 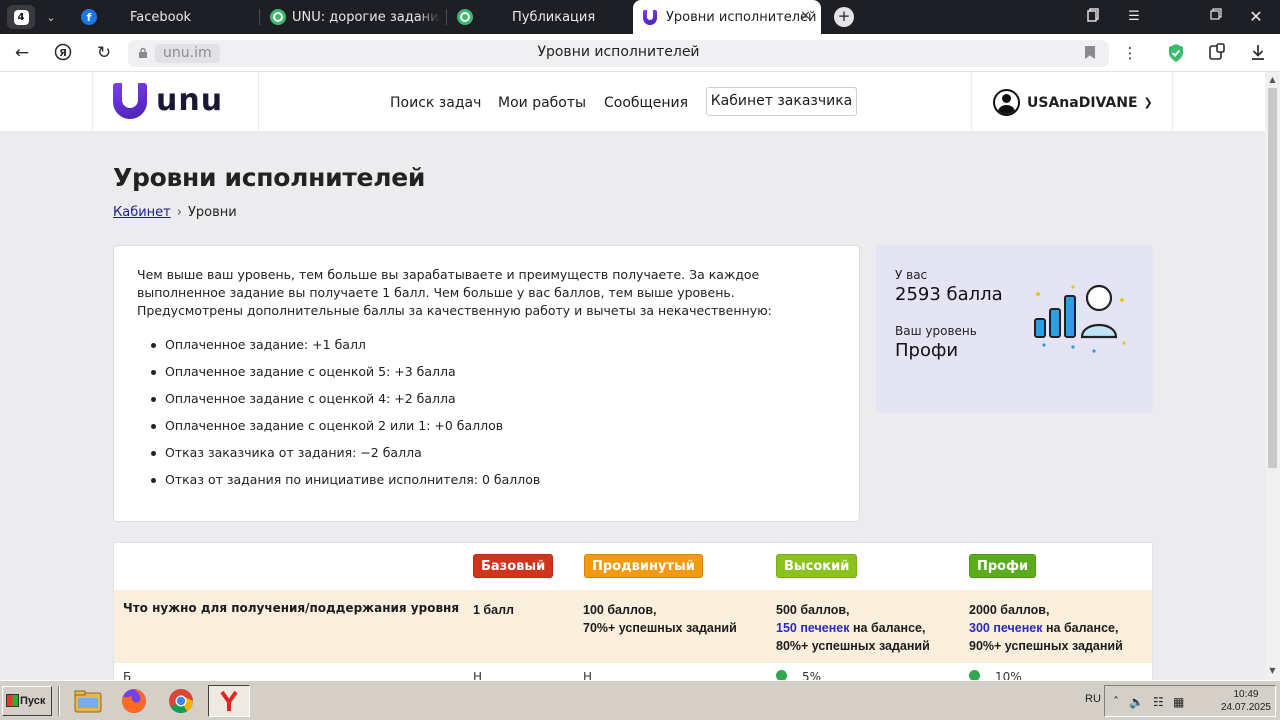 What do you see at coordinates (435, 103) in the screenshot?
I see `nav-find-tasks: Поиск задач` at bounding box center [435, 103].